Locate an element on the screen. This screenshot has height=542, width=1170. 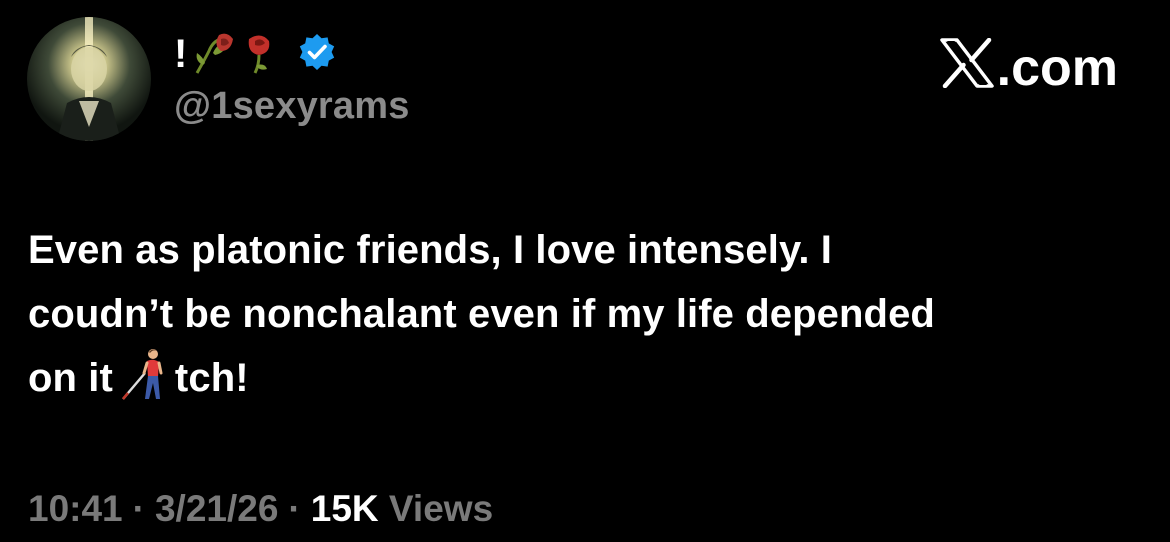
person-with-white-cane-icon is located at coordinates (145, 383).